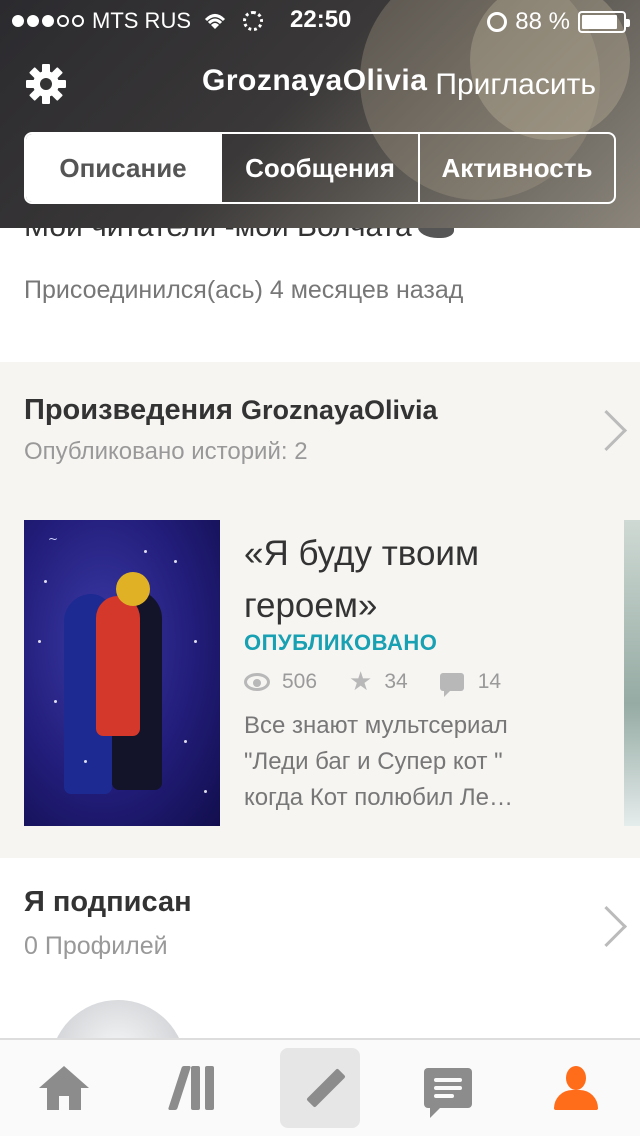 This screenshot has width=640, height=1136. I want to click on story-stats: 506 ★ 34 14, so click(388, 681).